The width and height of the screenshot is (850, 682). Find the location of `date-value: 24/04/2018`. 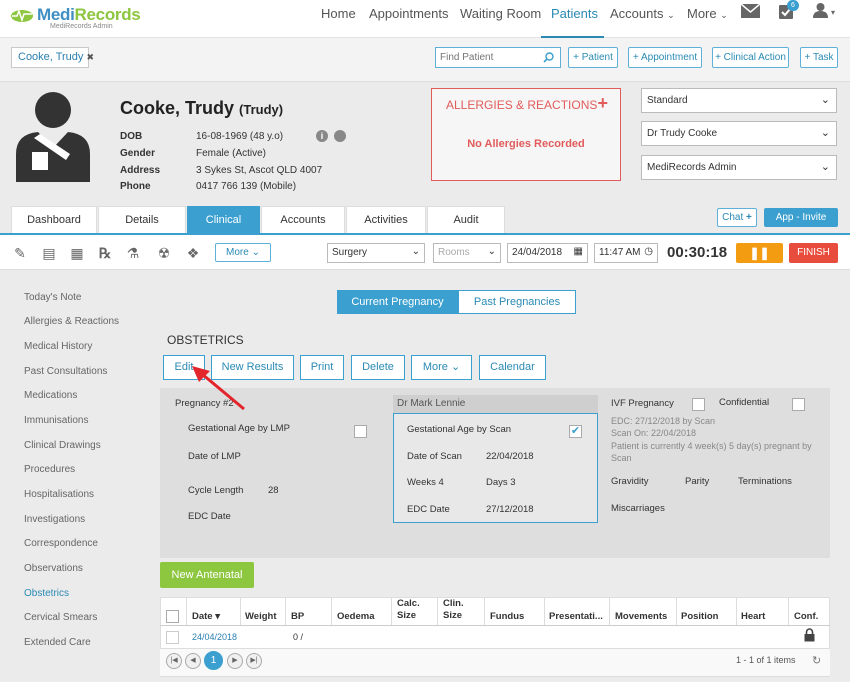

date-value: 24/04/2018 is located at coordinates (537, 252).